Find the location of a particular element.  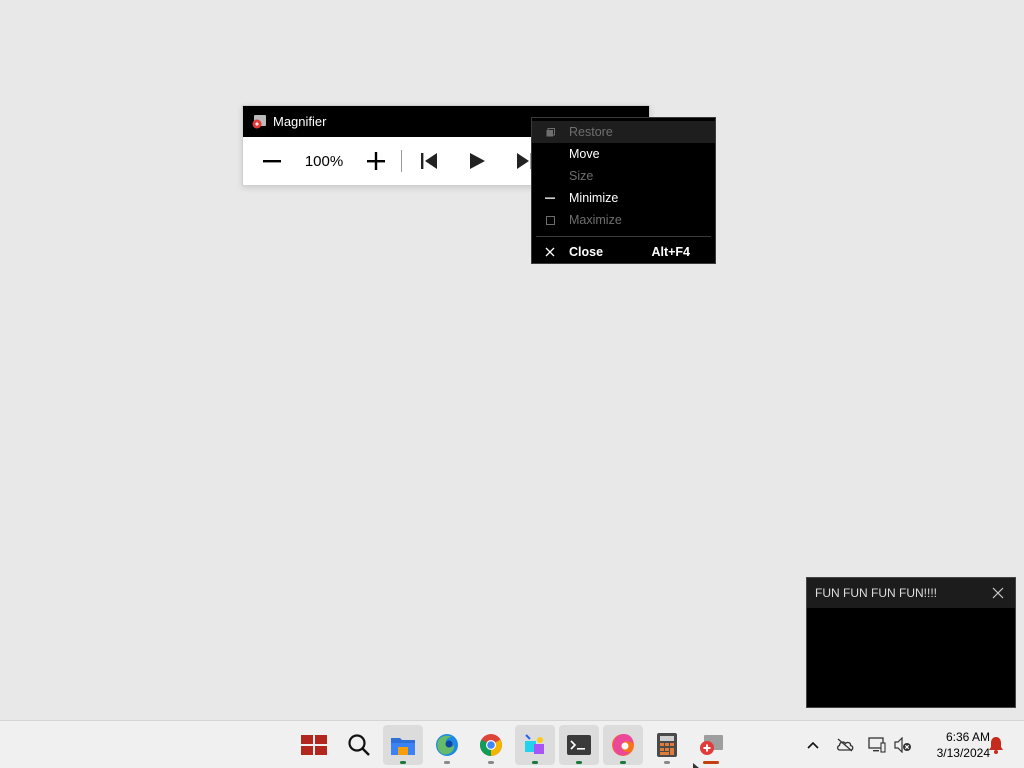

chrome-icon is located at coordinates (491, 745).